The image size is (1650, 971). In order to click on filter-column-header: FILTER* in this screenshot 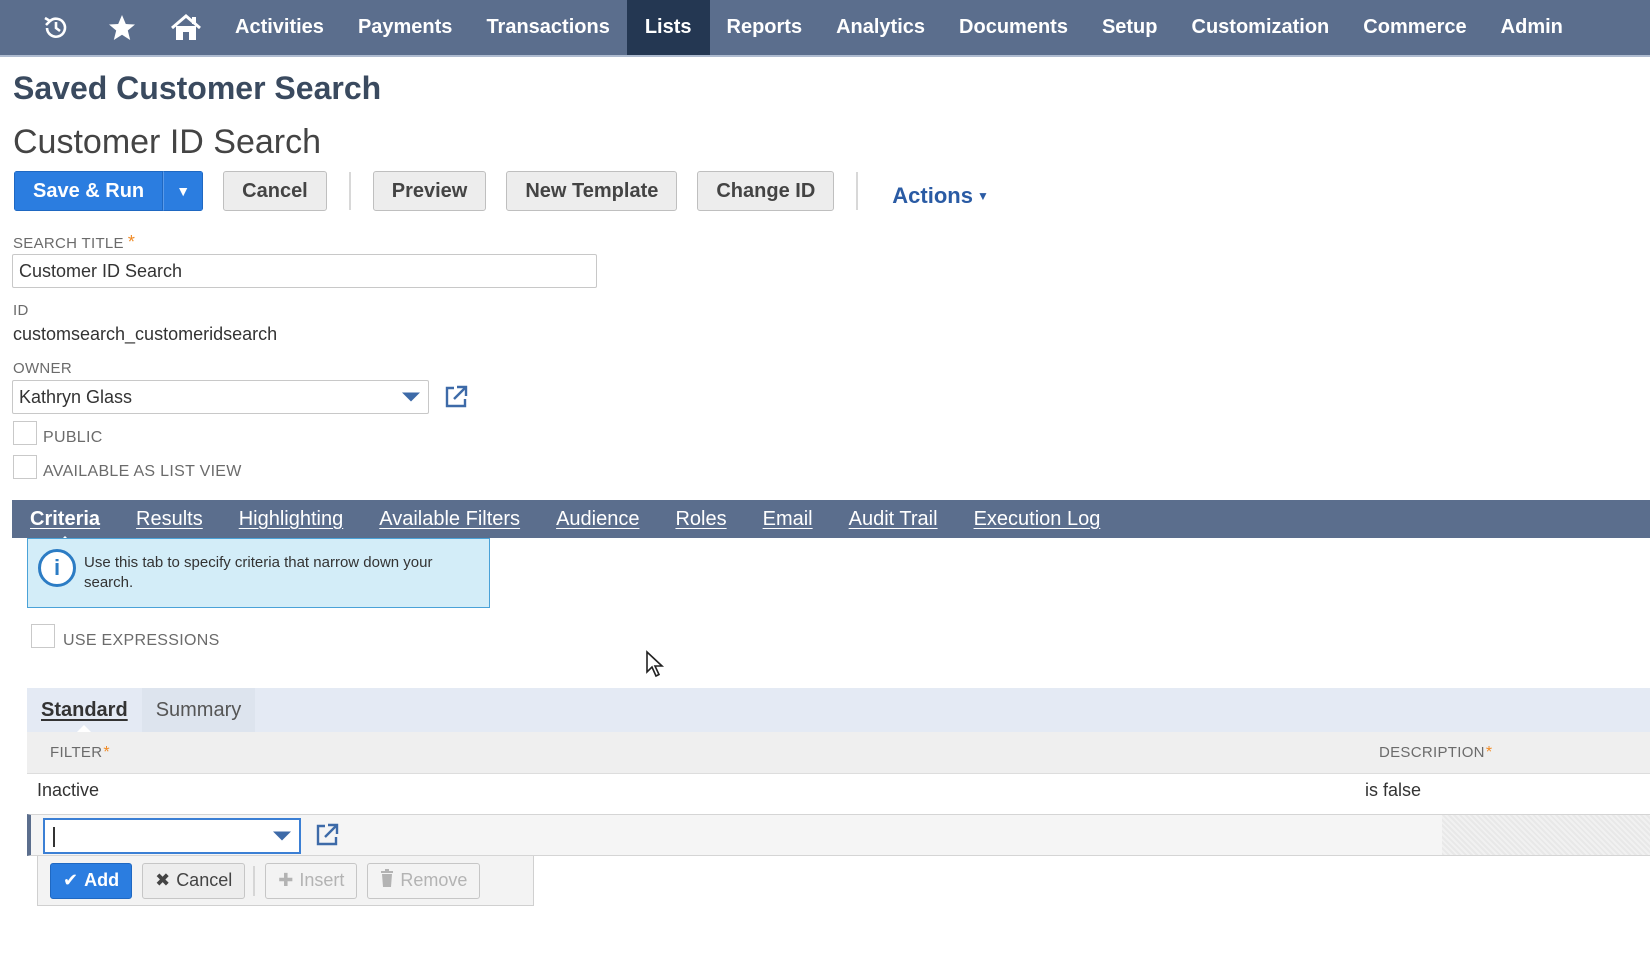, I will do `click(80, 753)`.